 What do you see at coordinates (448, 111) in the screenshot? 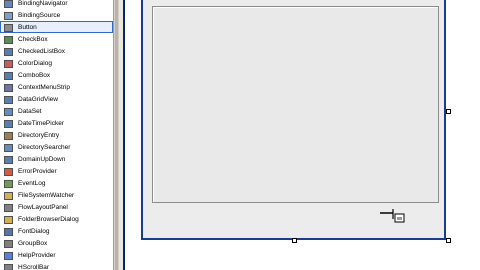
I see `resize-handle-right` at bounding box center [448, 111].